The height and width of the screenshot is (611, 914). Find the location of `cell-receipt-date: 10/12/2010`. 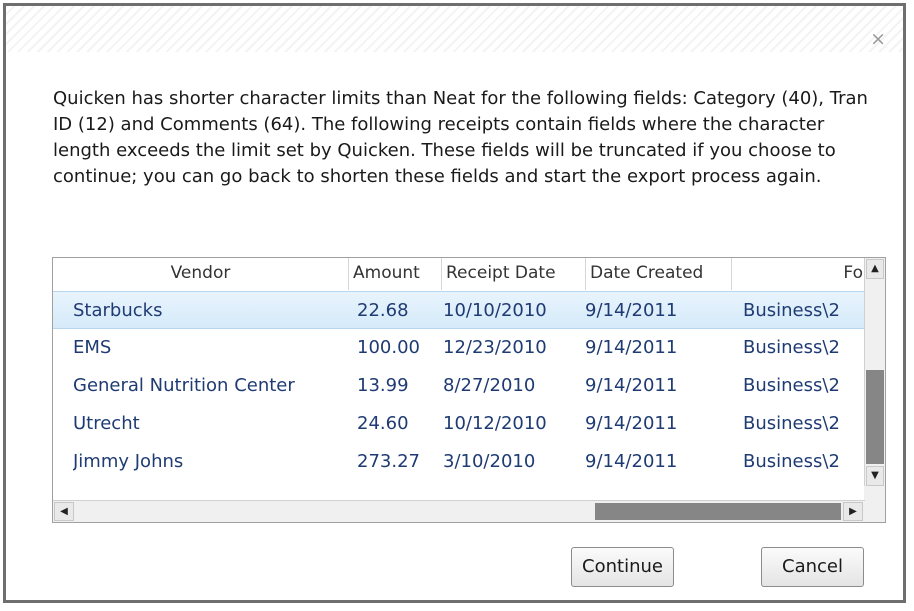

cell-receipt-date: 10/12/2010 is located at coordinates (495, 423).